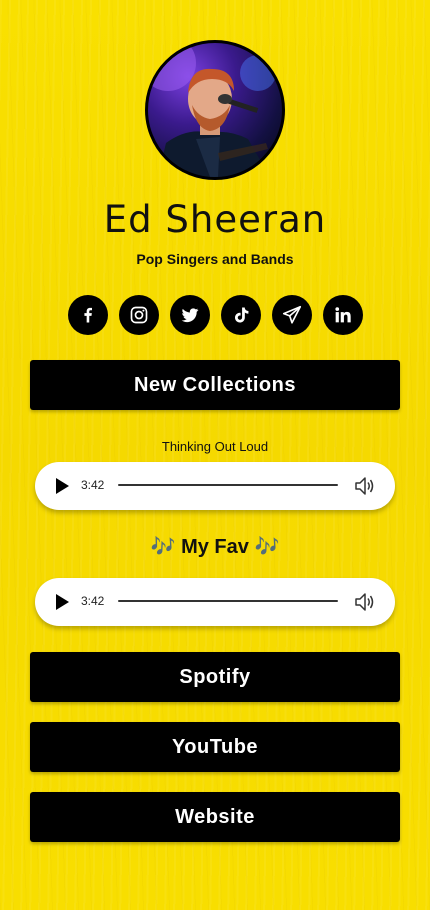  I want to click on audio-player-2: 3:42, so click(215, 602).